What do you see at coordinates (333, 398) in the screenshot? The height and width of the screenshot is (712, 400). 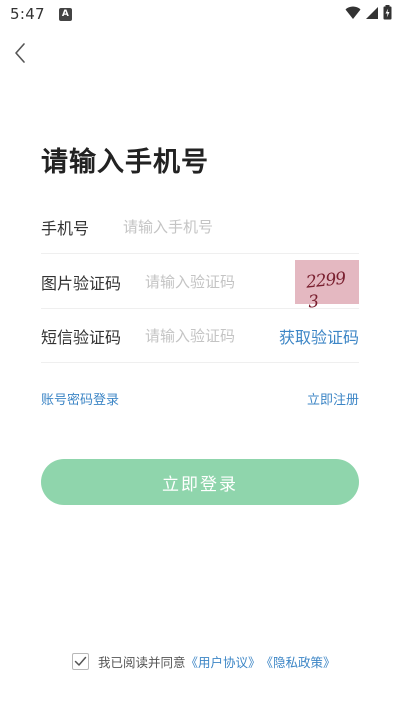 I see `register-link: 立即注册` at bounding box center [333, 398].